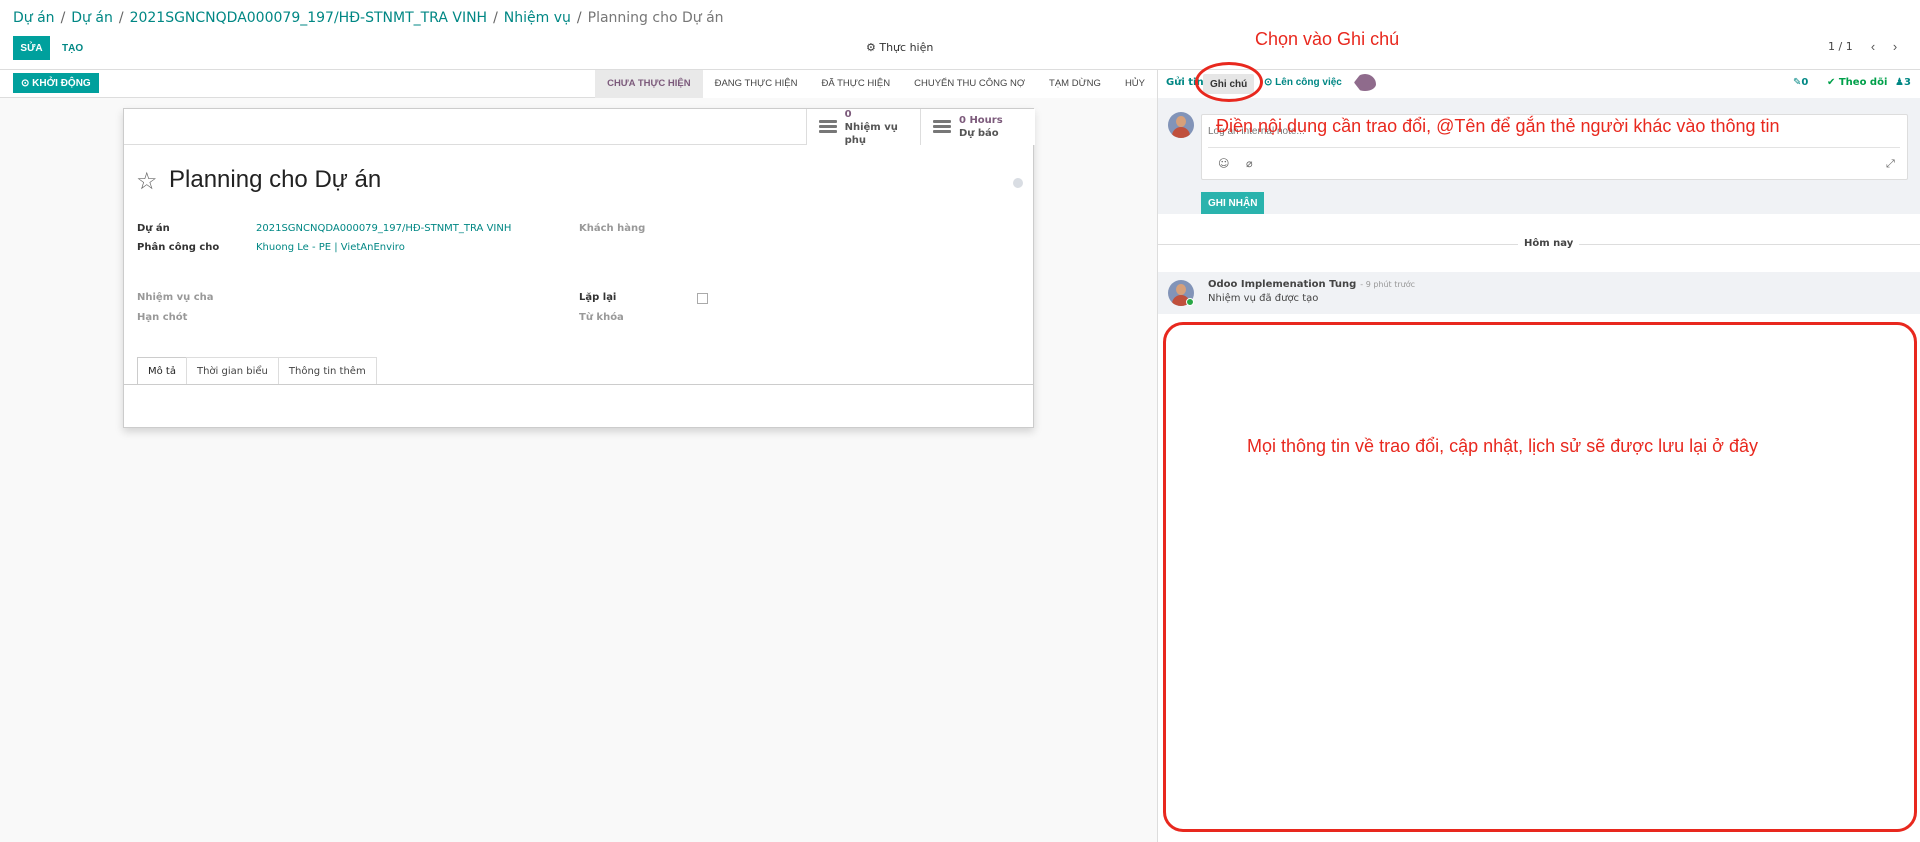 The image size is (1920, 842). What do you see at coordinates (275, 180) in the screenshot?
I see `task-title: Planning cho Dự án` at bounding box center [275, 180].